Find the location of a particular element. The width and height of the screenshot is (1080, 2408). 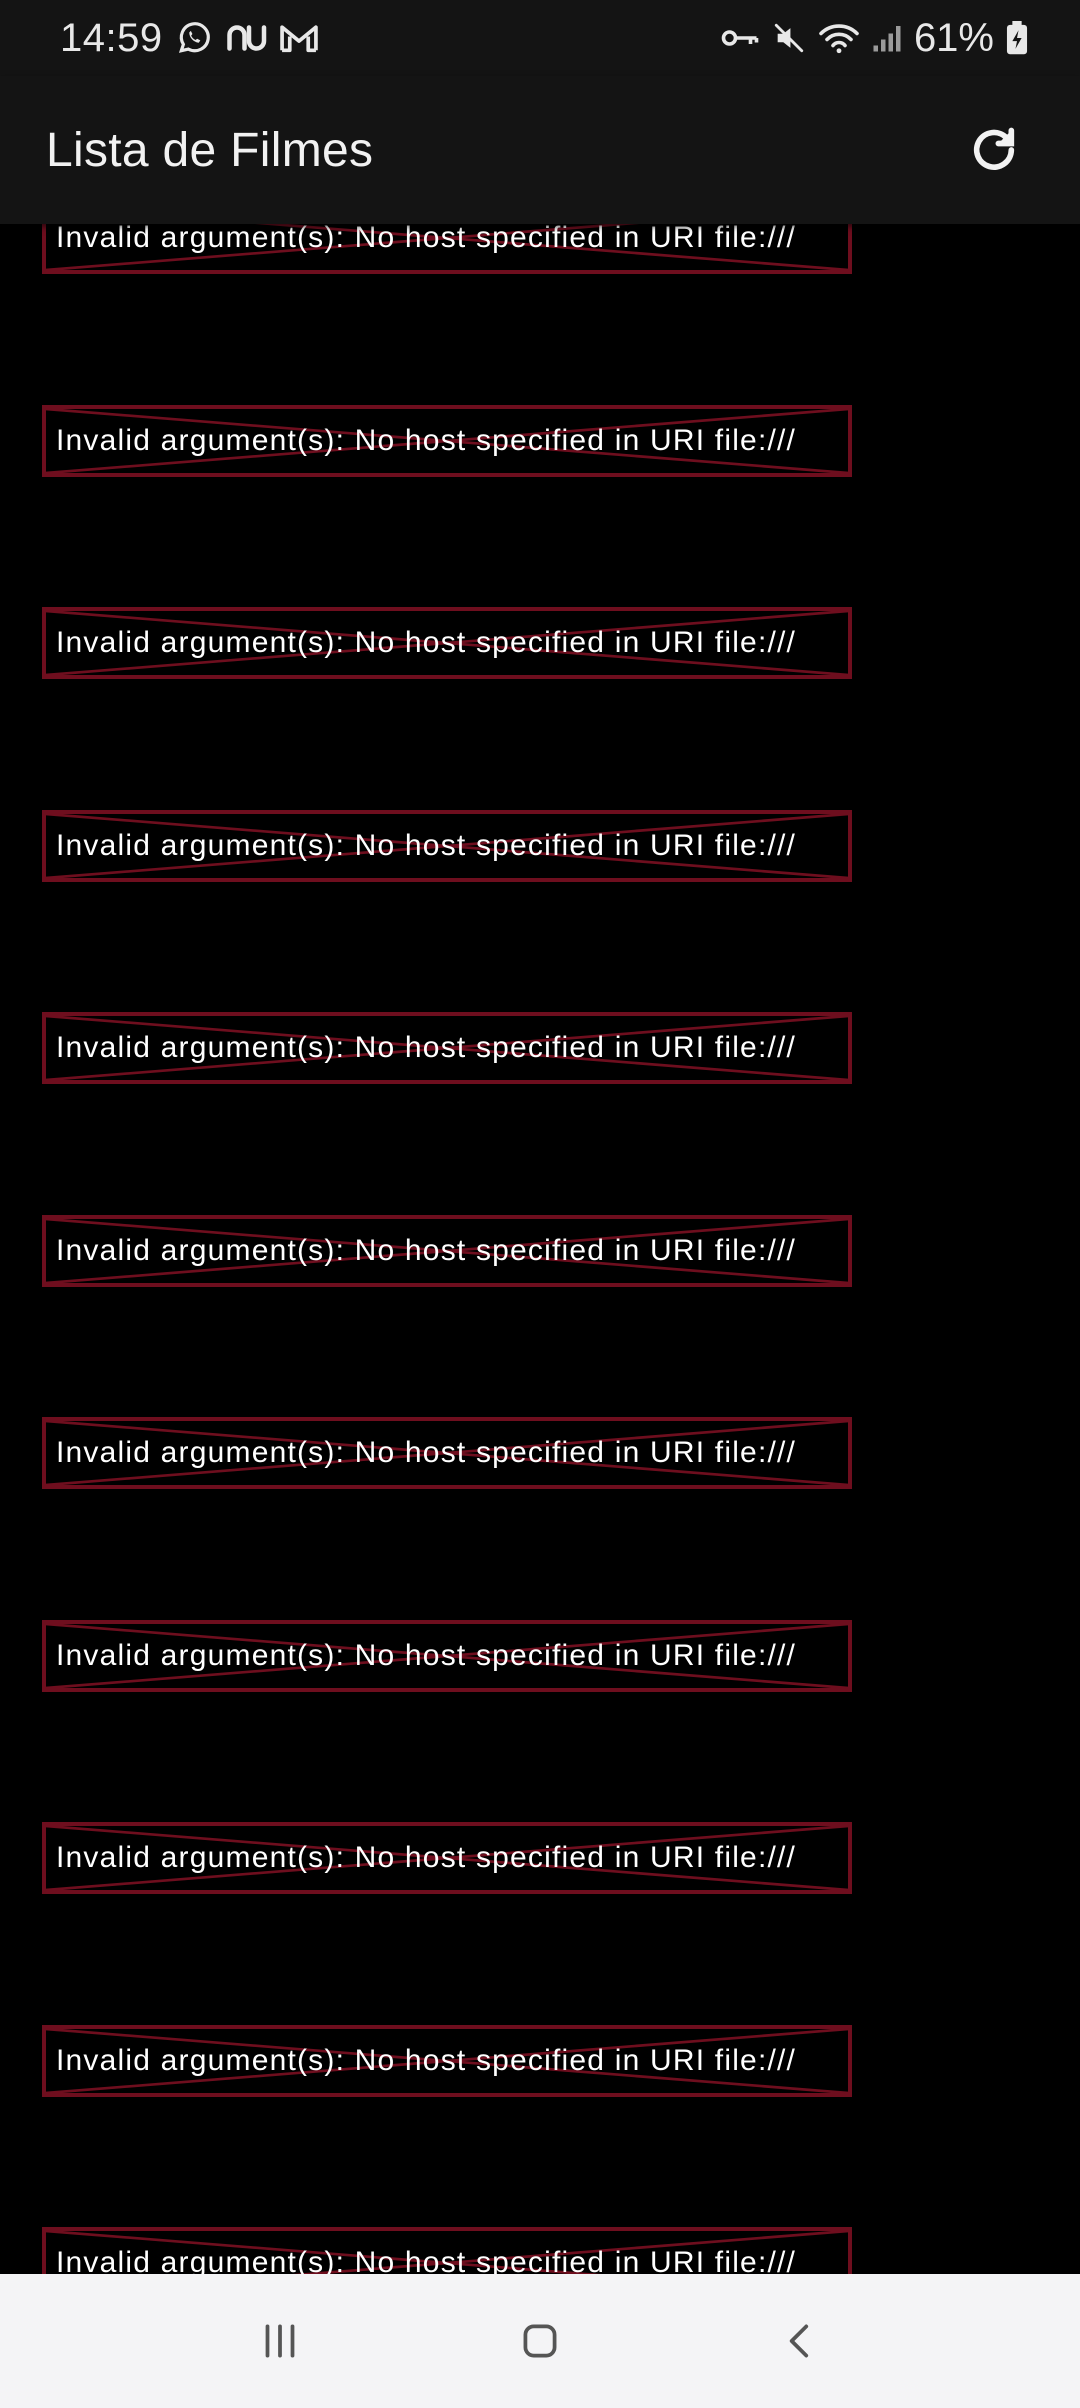

refresh-button is located at coordinates (994, 150).